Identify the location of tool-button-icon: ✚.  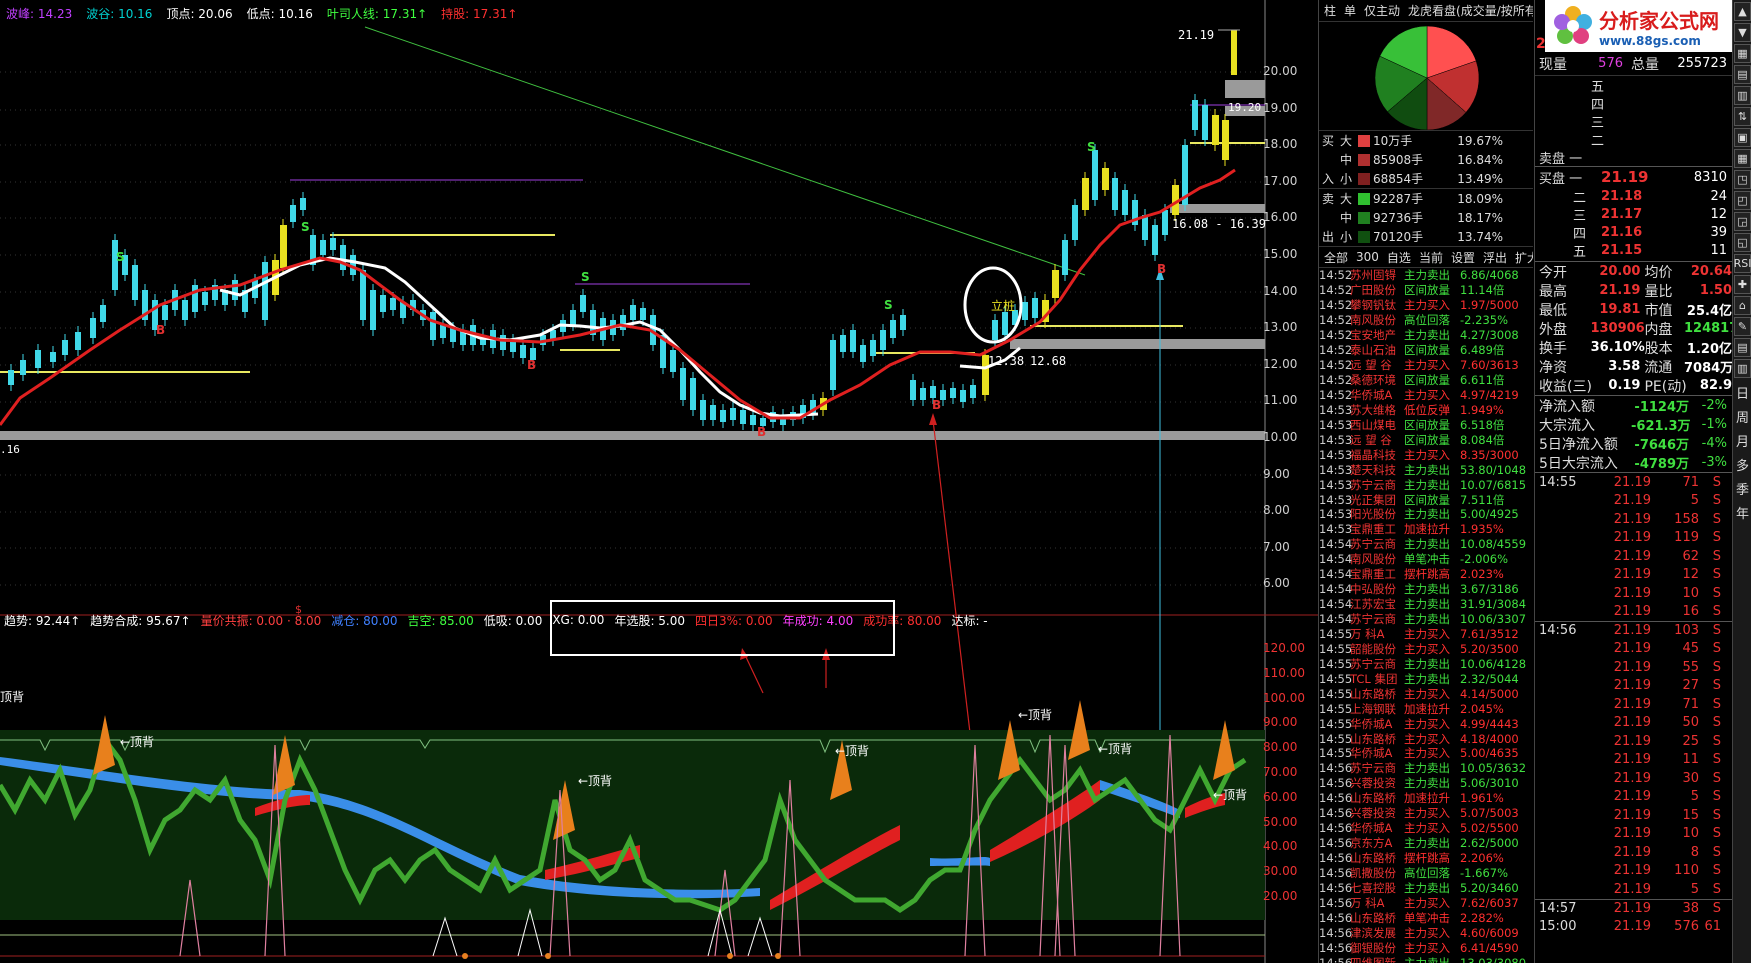
(1742, 284).